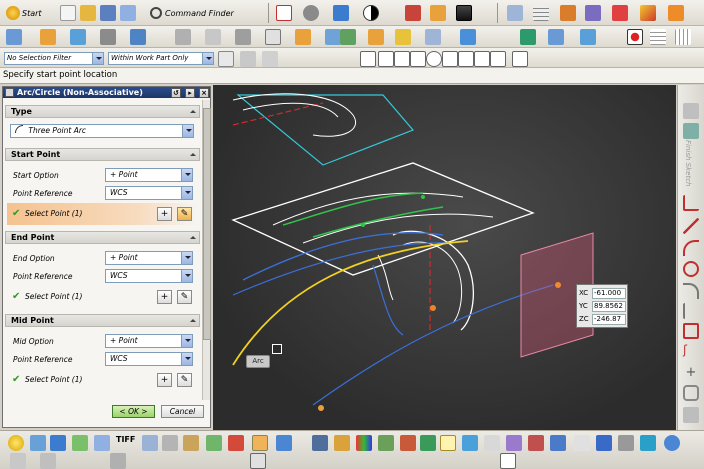  Describe the element at coordinates (403, 37) in the screenshot. I see `mirror-icon` at that location.